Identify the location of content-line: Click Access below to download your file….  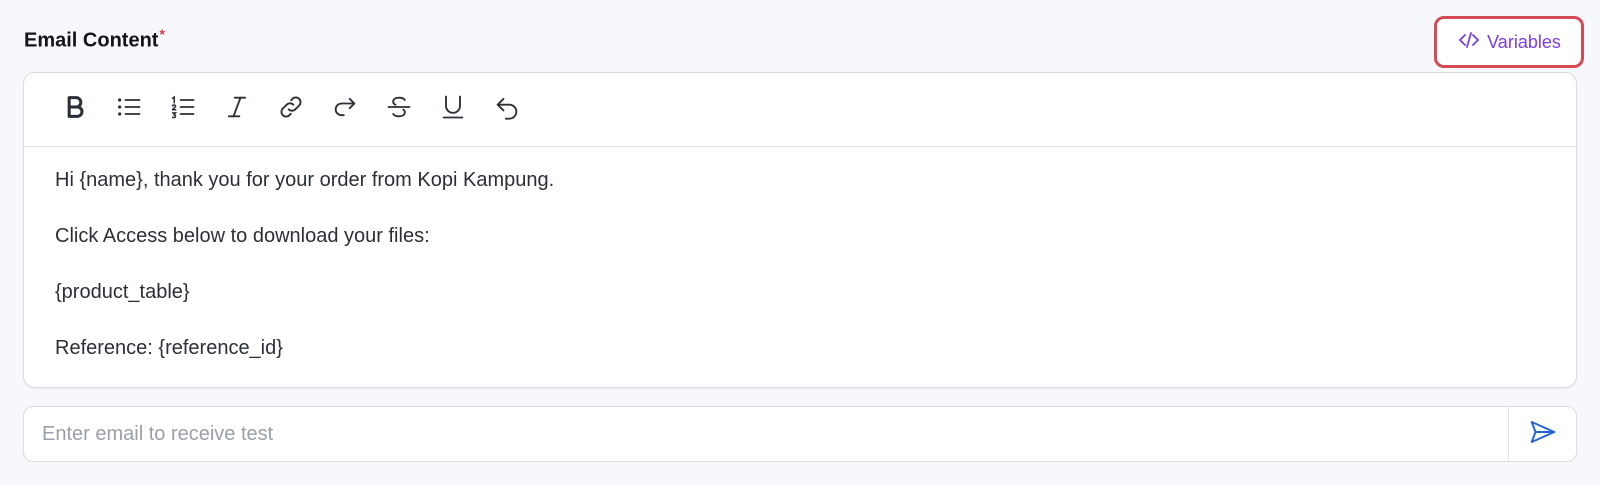
(242, 236).